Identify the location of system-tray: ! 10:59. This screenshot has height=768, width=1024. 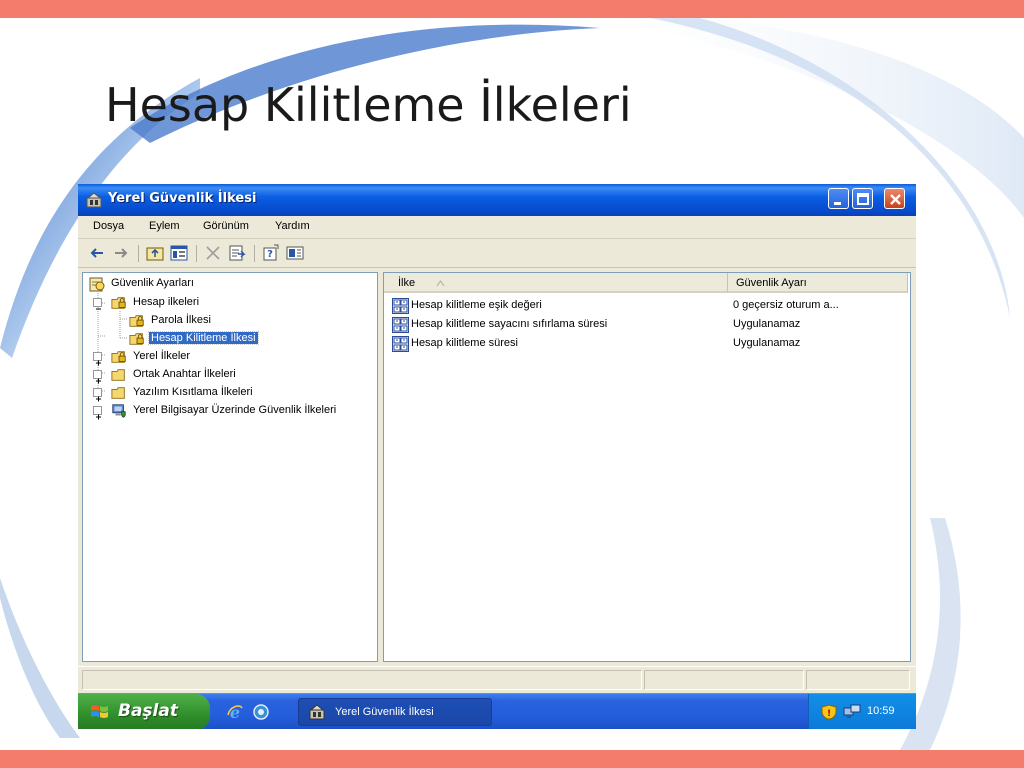
(862, 711).